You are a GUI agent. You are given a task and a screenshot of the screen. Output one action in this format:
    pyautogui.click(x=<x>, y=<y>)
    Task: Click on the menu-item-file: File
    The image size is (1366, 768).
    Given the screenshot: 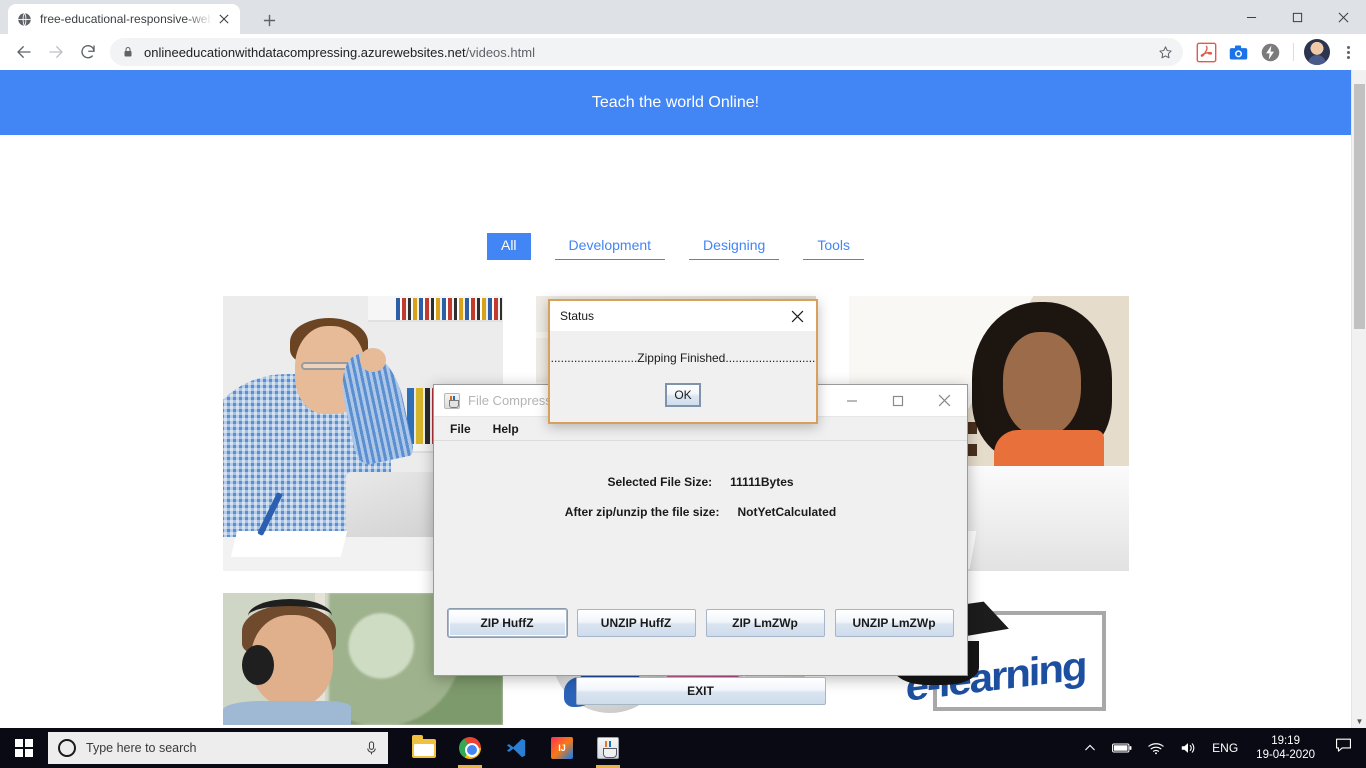 What is the action you would take?
    pyautogui.click(x=460, y=429)
    